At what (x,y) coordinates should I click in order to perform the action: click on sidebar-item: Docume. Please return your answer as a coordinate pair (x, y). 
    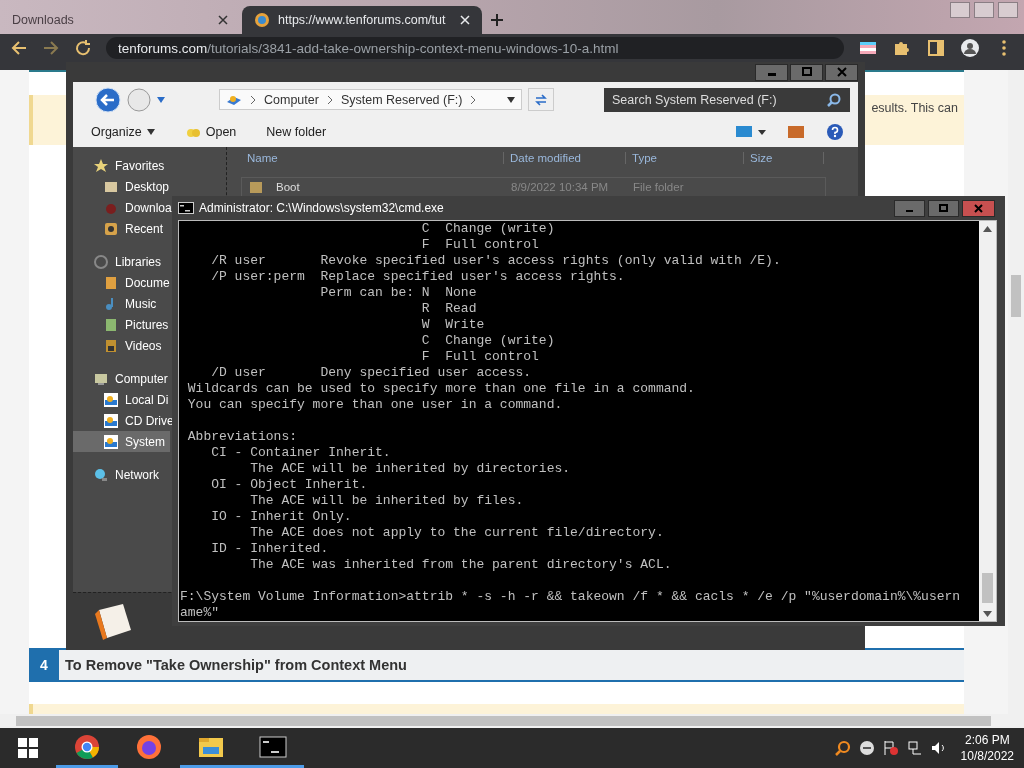
    Looking at the image, I should click on (121, 282).